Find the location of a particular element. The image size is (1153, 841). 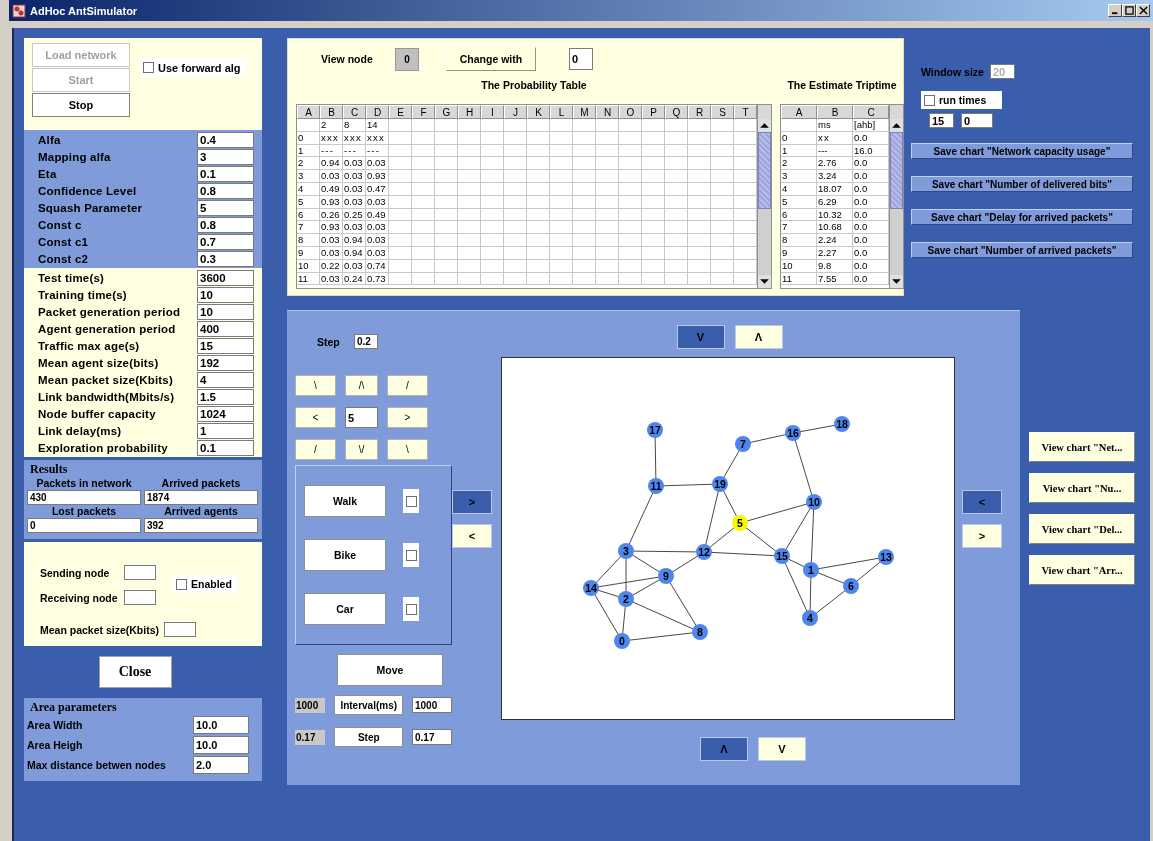

network-node: 9 is located at coordinates (666, 576).